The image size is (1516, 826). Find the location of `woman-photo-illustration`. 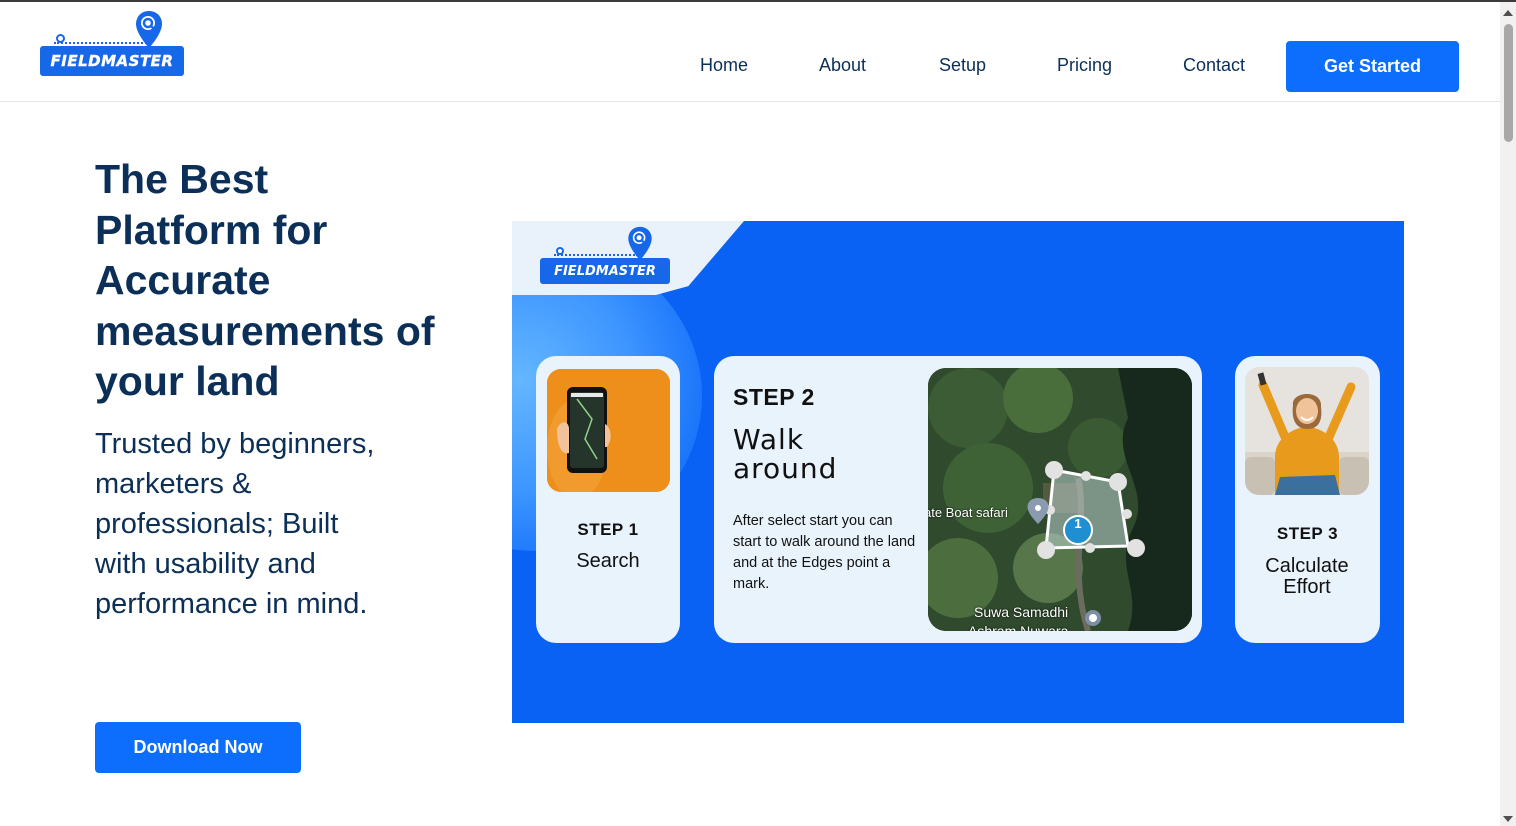

woman-photo-illustration is located at coordinates (1307, 431).